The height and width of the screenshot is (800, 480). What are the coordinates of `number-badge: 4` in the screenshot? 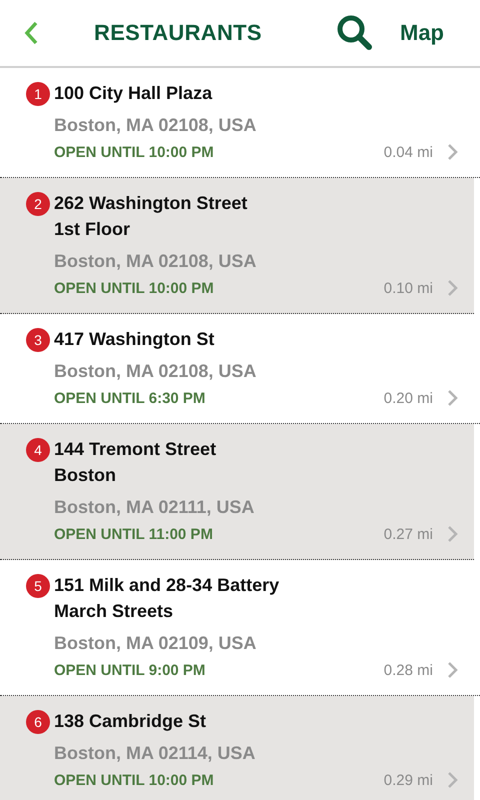 It's located at (38, 450).